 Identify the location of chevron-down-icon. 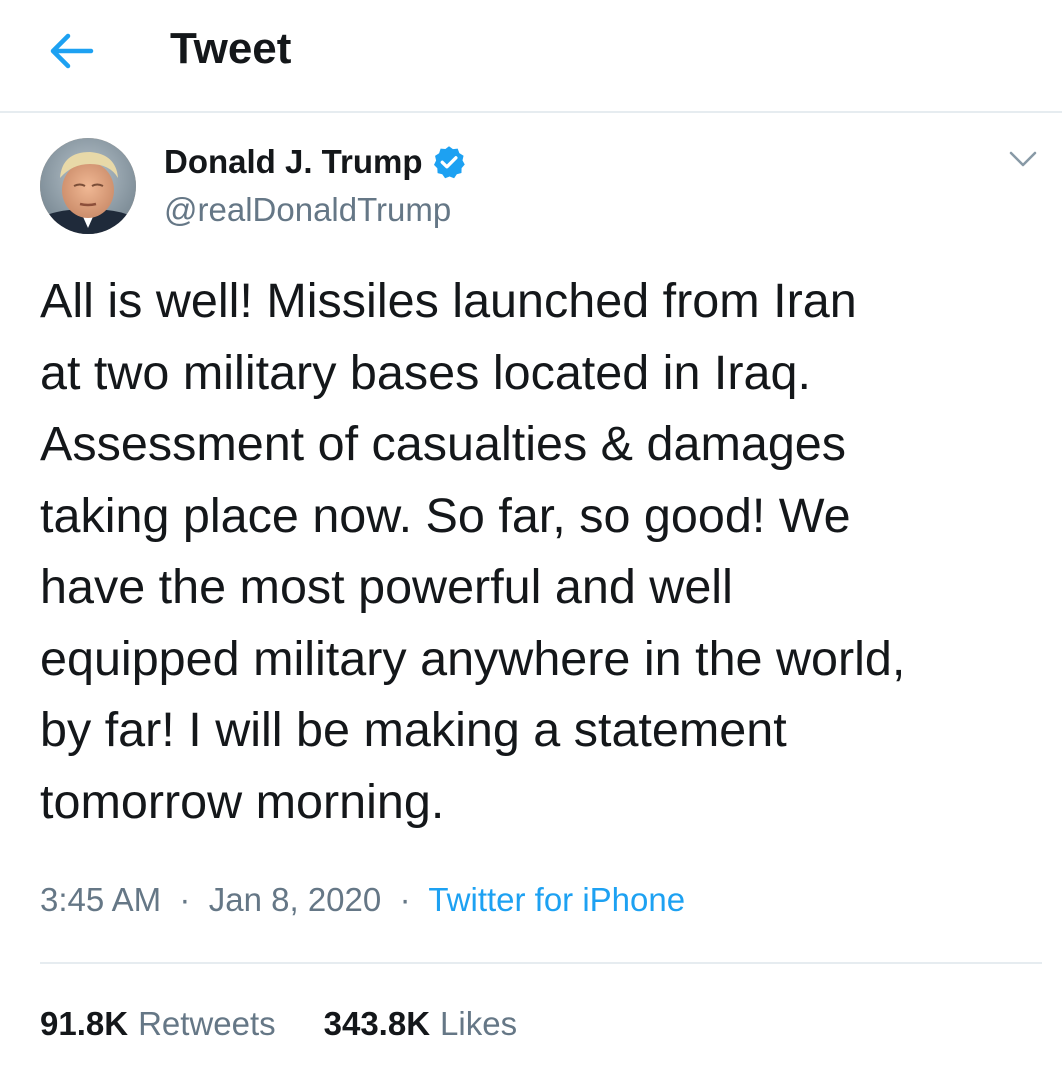
(1023, 159).